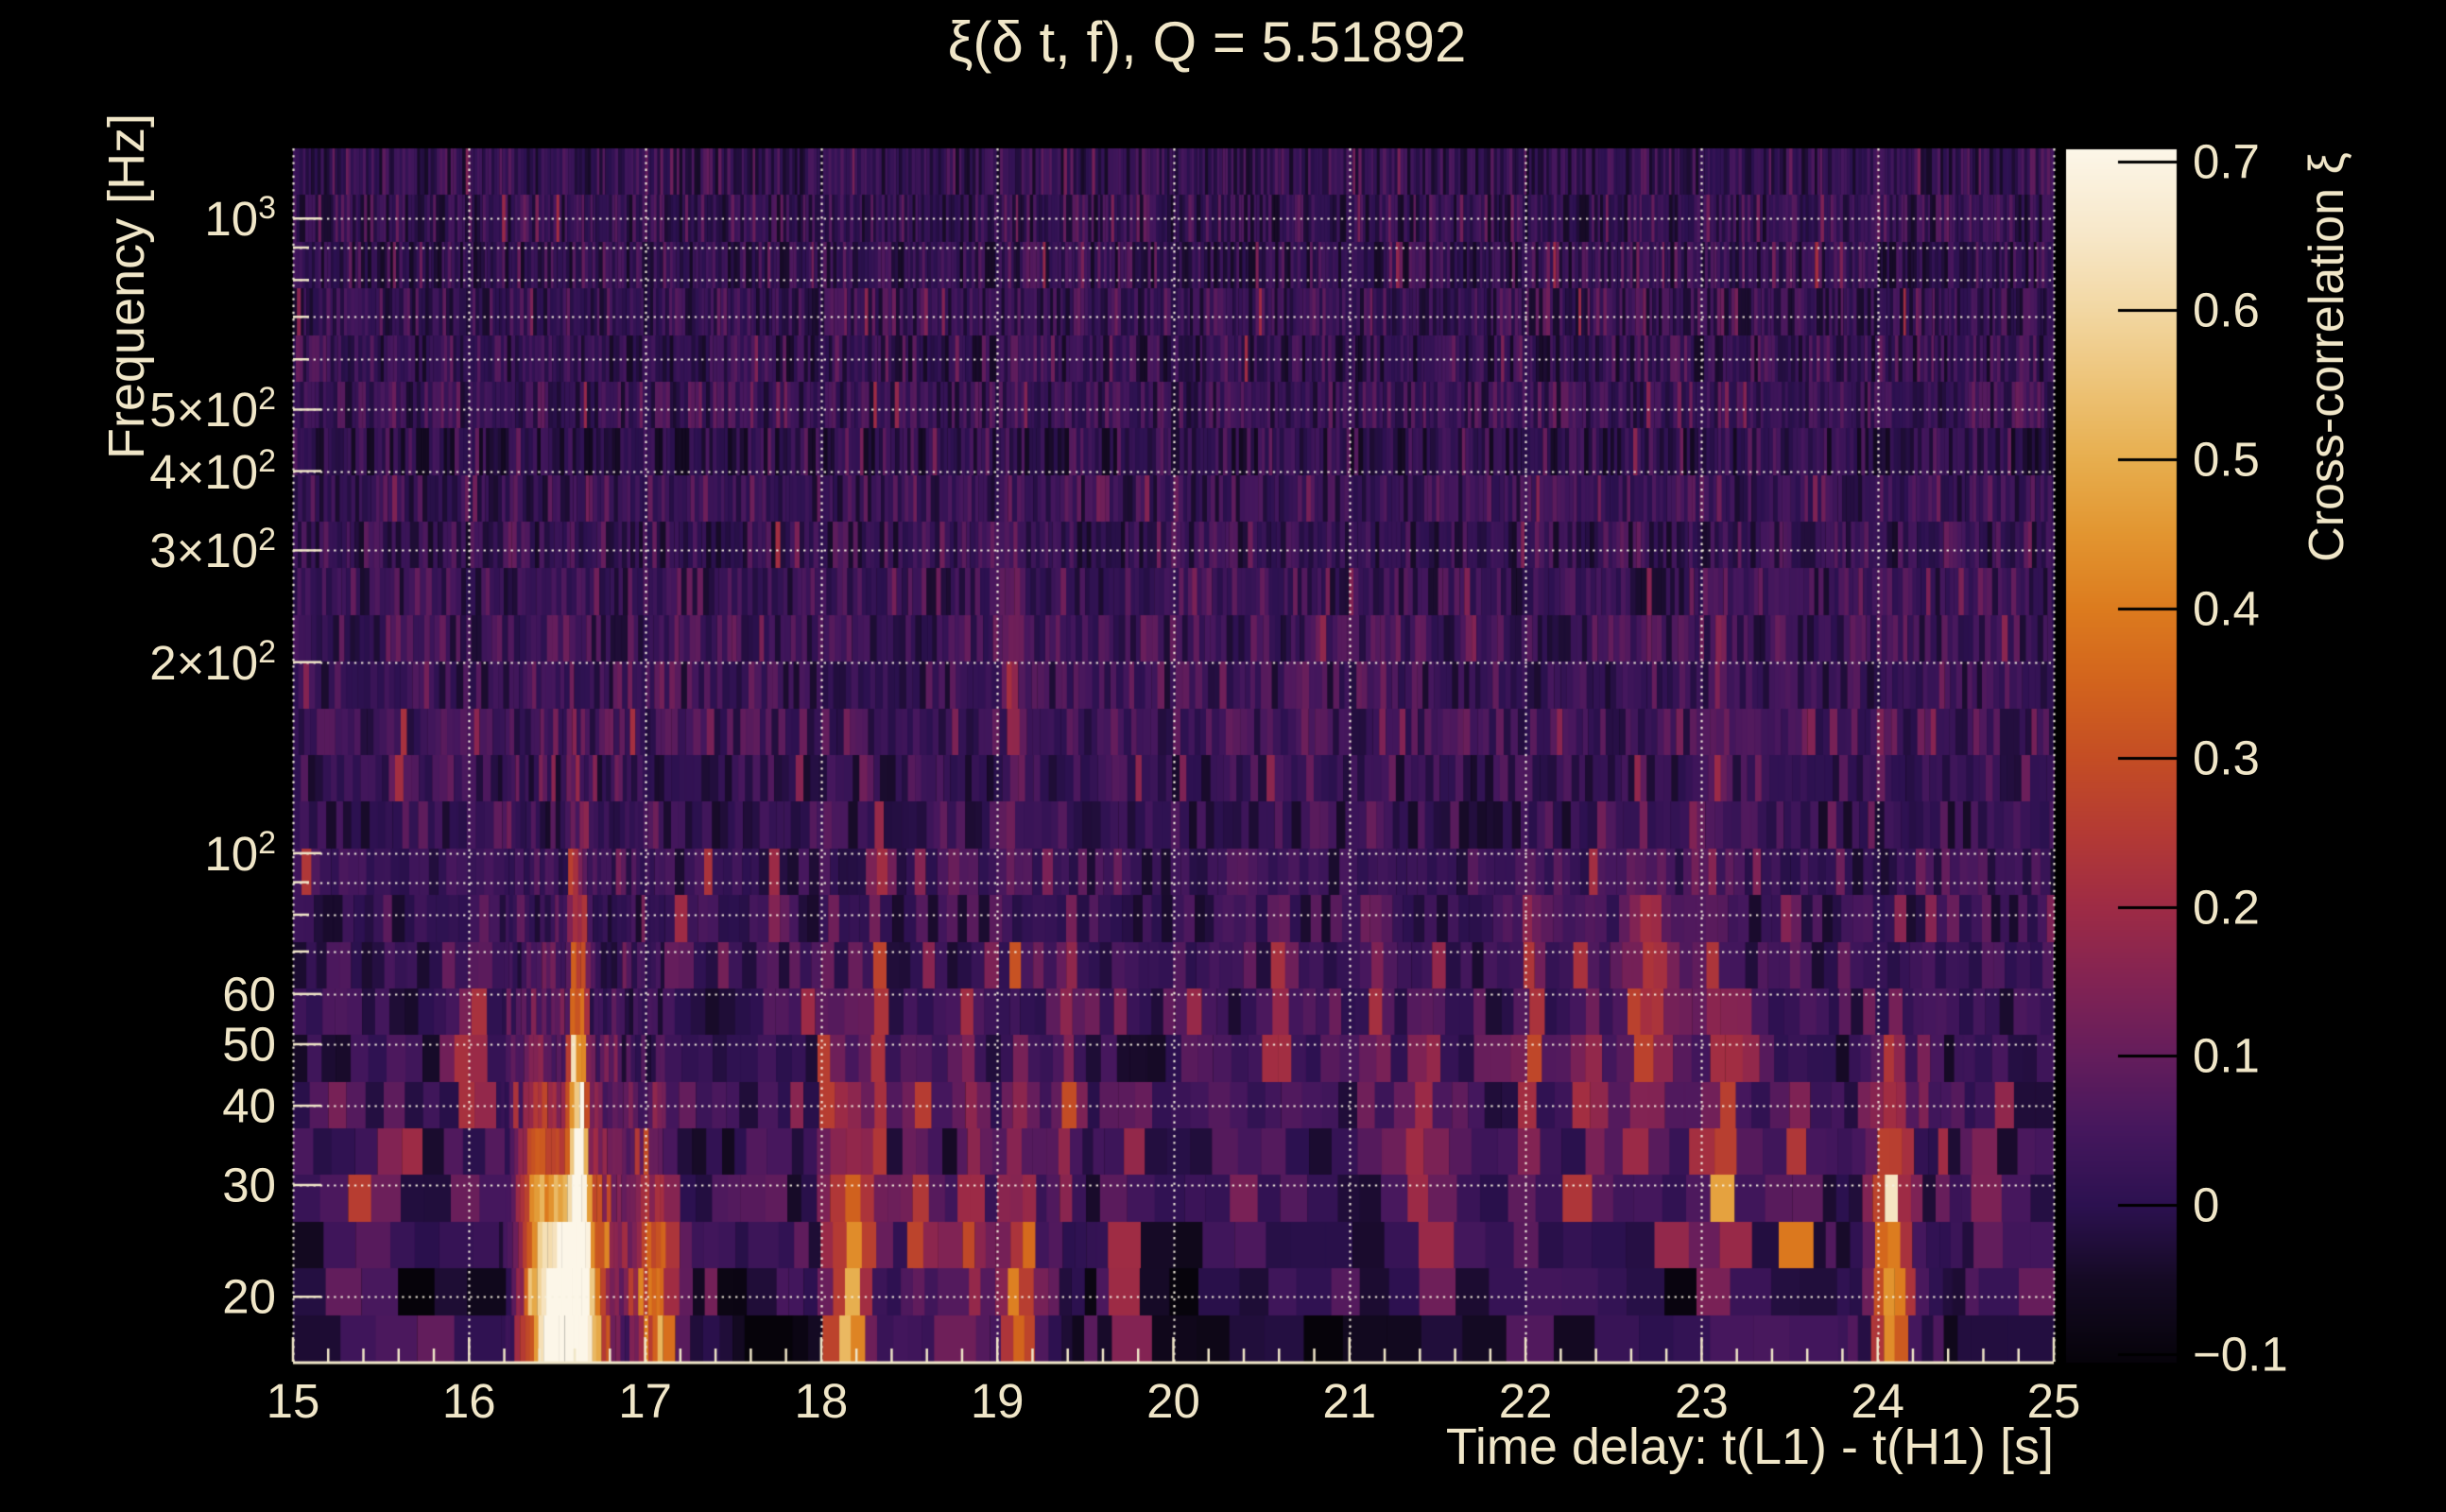 This screenshot has height=1512, width=2446. I want to click on y-tick-label: 102, so click(240, 852).